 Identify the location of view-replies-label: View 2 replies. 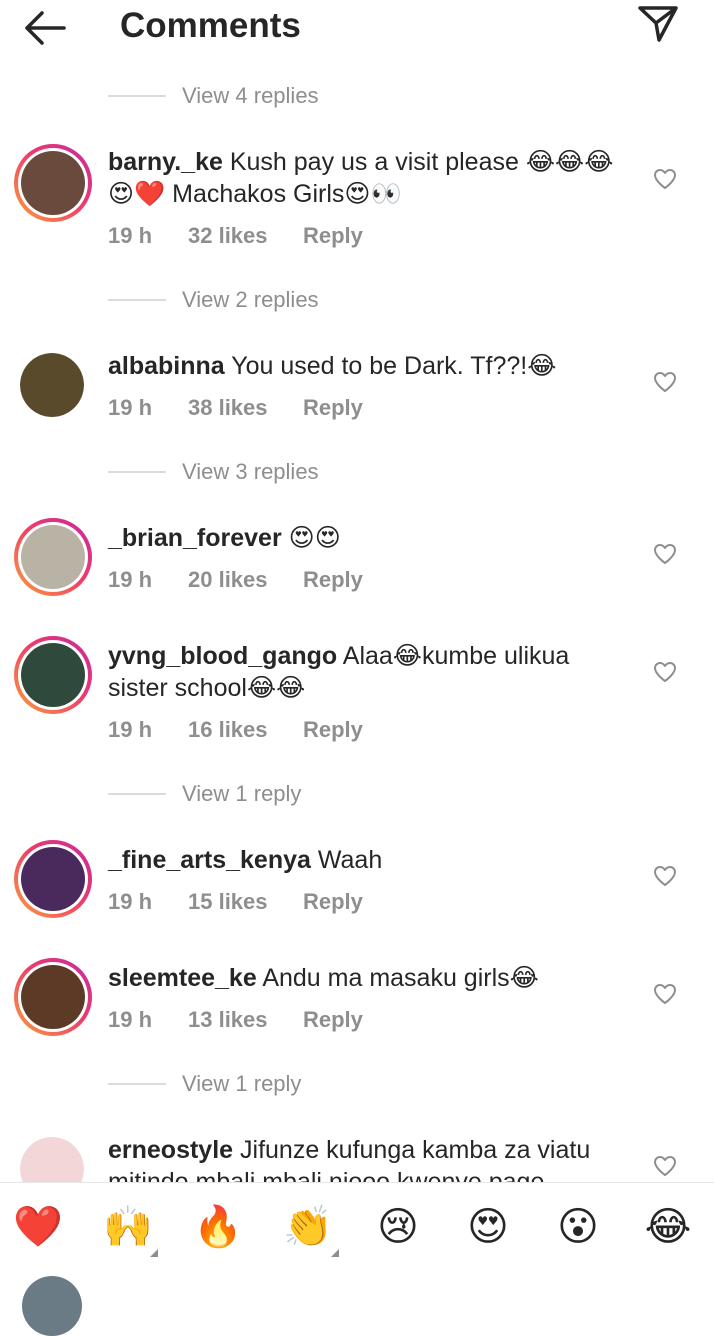
(250, 299).